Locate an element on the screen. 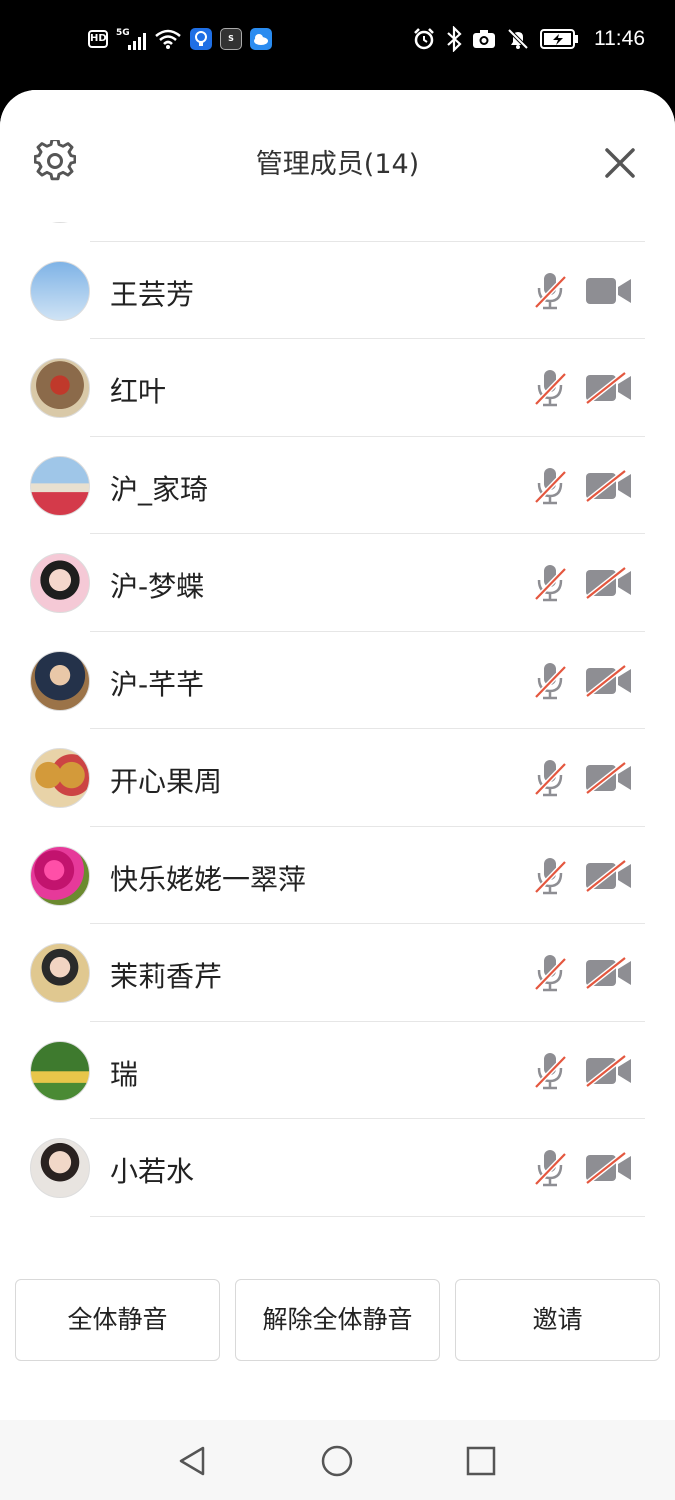 This screenshot has height=1500, width=675. signal-5g-icon: 5G is located at coordinates (131, 39).